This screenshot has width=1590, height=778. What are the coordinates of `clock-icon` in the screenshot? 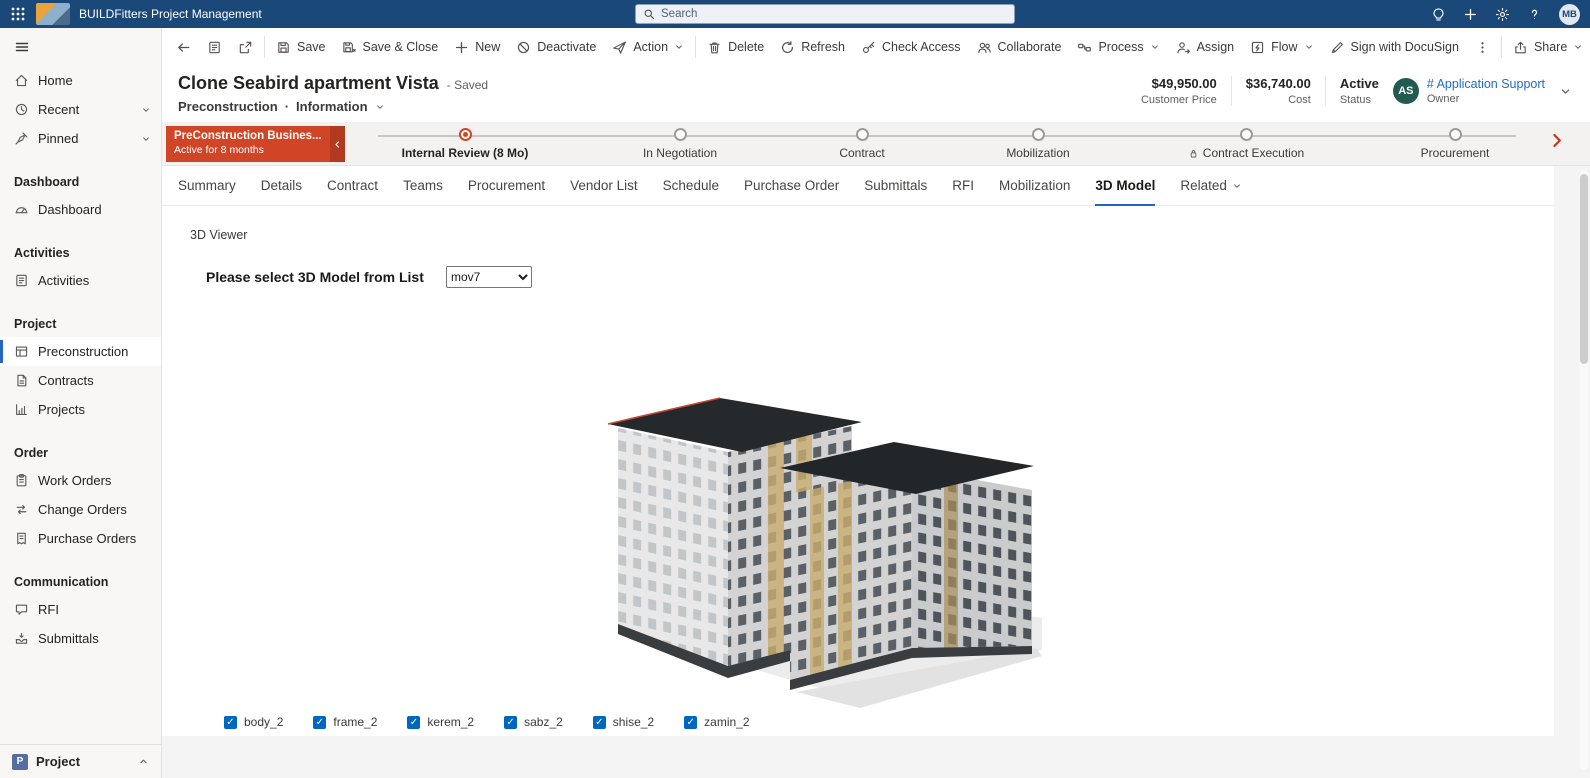 It's located at (21, 109).